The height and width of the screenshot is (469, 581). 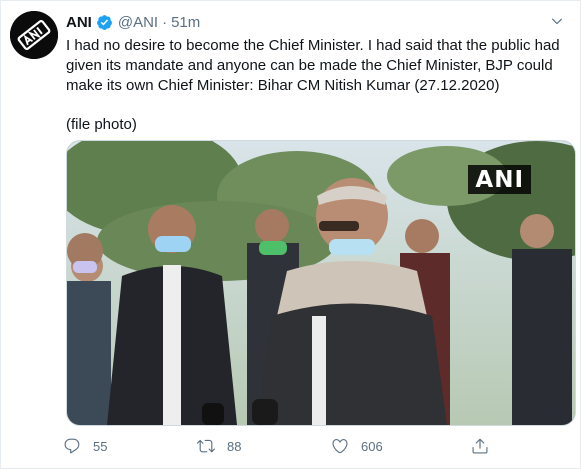 I want to click on heart-icon, so click(x=340, y=446).